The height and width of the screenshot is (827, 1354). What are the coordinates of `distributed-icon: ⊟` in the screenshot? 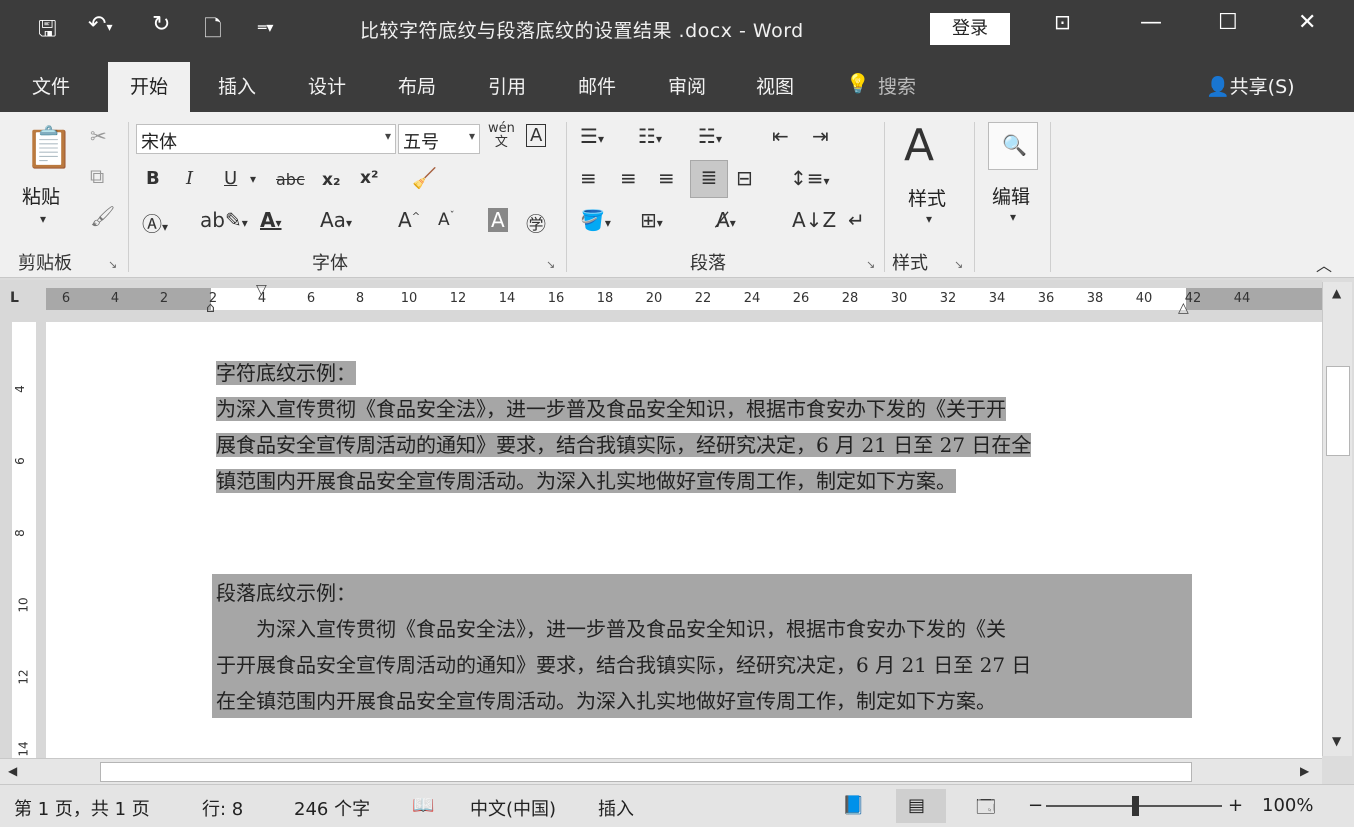 It's located at (744, 178).